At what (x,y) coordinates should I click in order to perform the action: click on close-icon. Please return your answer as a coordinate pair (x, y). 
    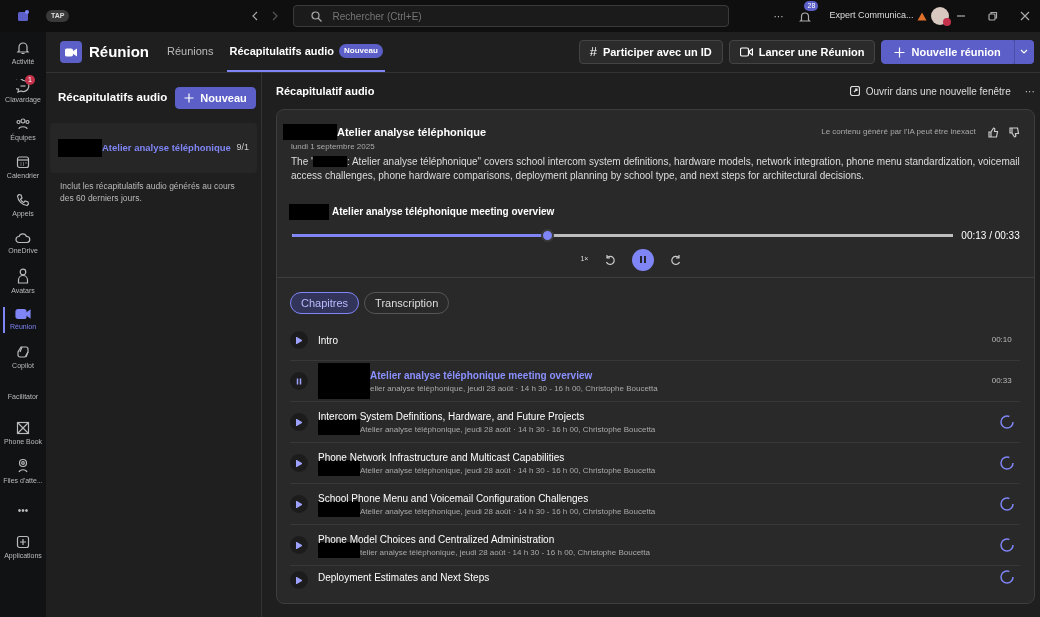
    Looking at the image, I should click on (1025, 16).